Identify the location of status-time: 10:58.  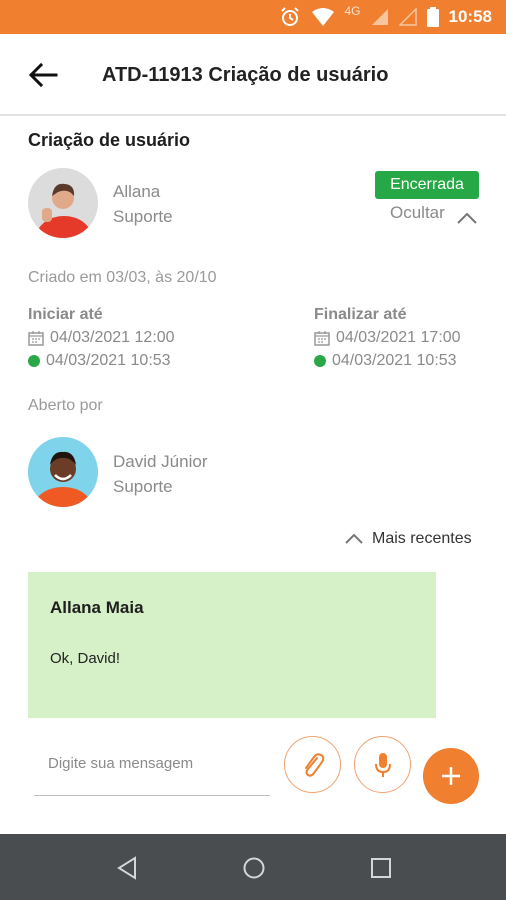
(470, 16).